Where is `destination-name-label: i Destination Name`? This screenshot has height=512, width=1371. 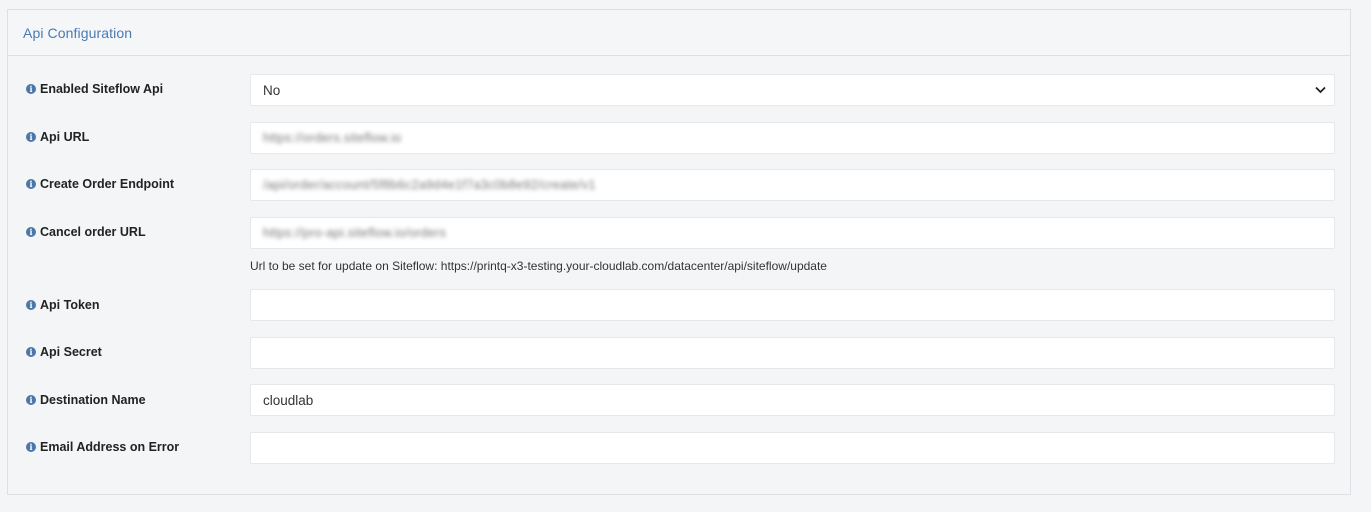 destination-name-label: i Destination Name is located at coordinates (86, 400).